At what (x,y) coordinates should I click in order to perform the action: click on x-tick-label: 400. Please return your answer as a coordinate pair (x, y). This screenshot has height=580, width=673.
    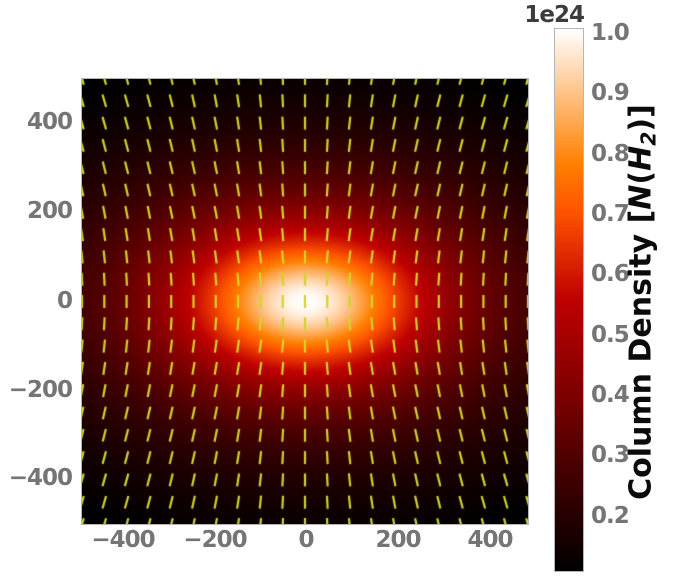
    Looking at the image, I should click on (490, 540).